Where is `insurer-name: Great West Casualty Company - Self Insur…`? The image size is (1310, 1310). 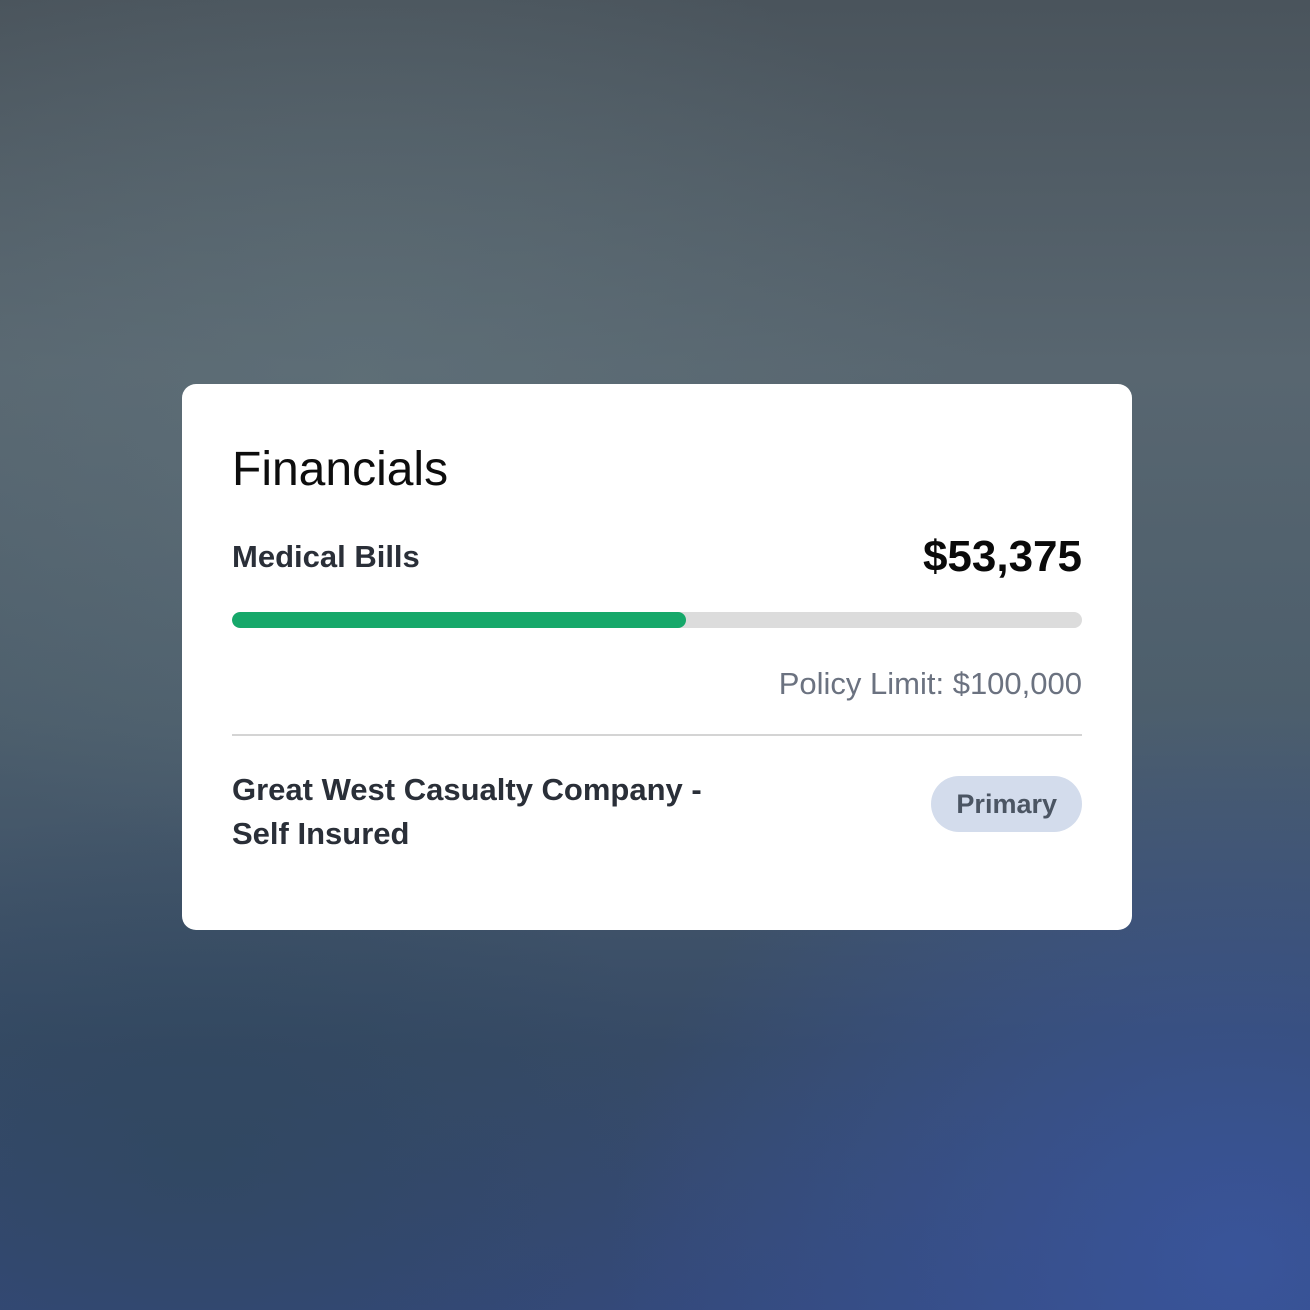 insurer-name: Great West Casualty Company - Self Insur… is located at coordinates (467, 811).